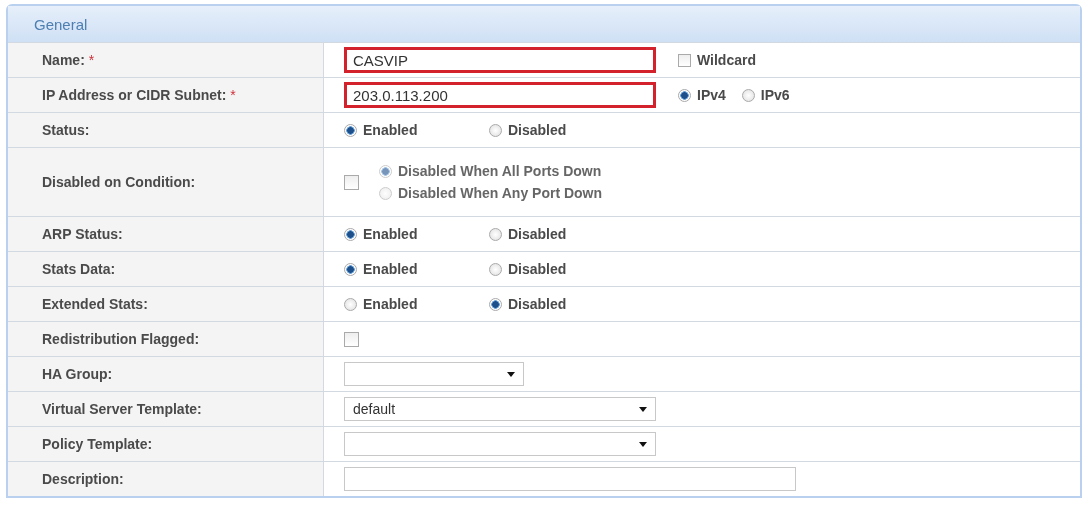  Describe the element at coordinates (97, 444) in the screenshot. I see `field-label: Policy Template:` at that location.